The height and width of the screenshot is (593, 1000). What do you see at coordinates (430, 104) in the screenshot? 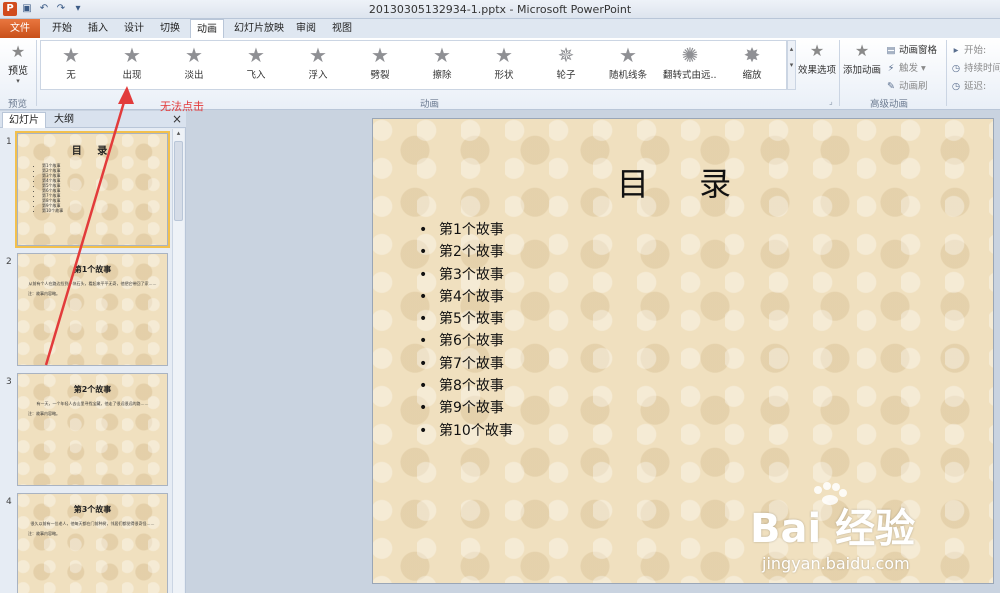
I see `animation-group-label: 动画` at bounding box center [430, 104].